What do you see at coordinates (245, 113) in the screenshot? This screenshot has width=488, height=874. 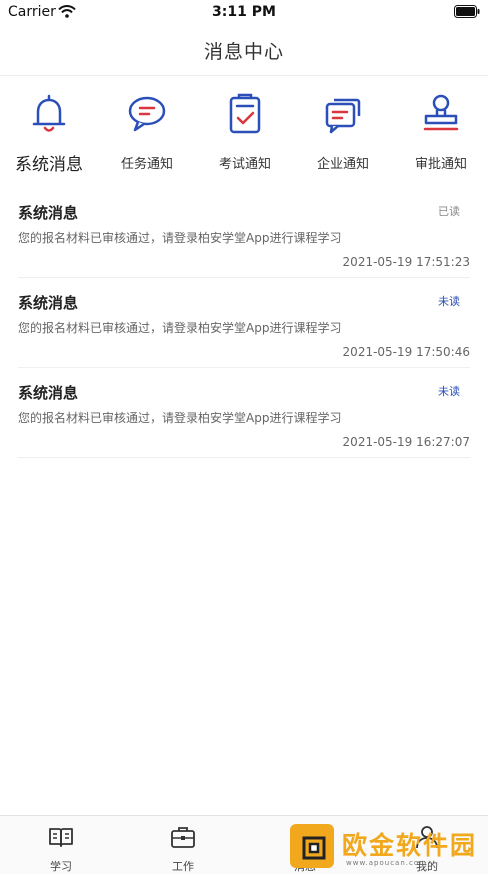 I see `checklist-icon` at bounding box center [245, 113].